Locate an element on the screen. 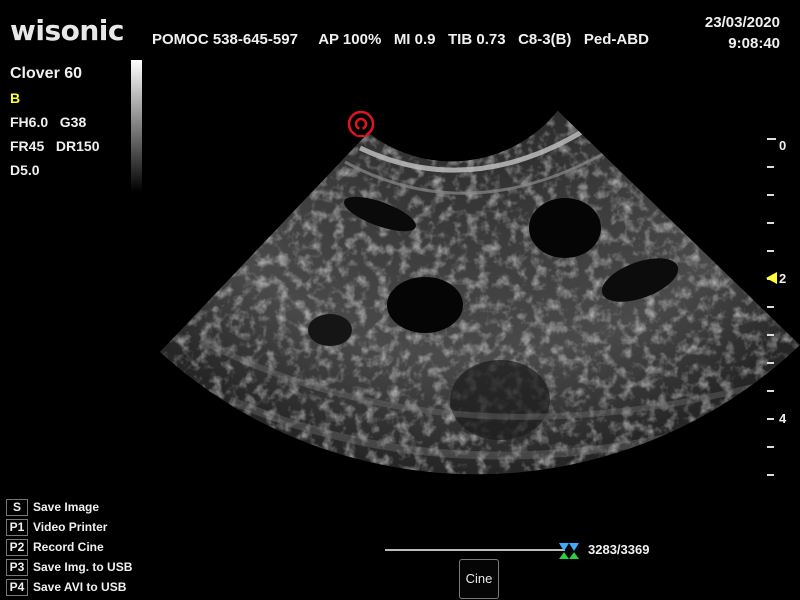 This screenshot has width=800, height=600. patient-id: POMOC 538-645-597 is located at coordinates (225, 39).